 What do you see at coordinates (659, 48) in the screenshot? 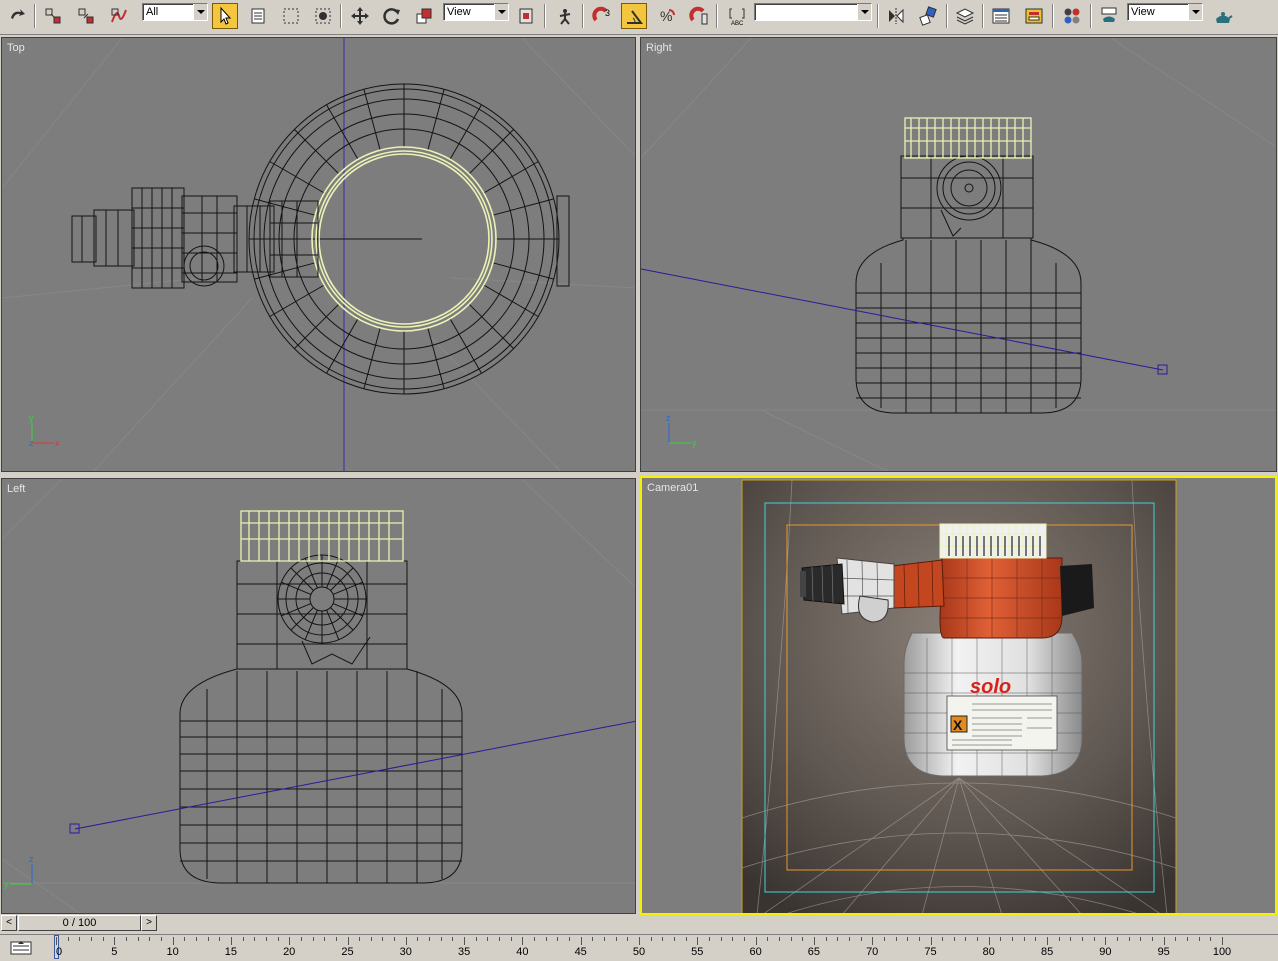
I see `viewport-label: Right` at bounding box center [659, 48].